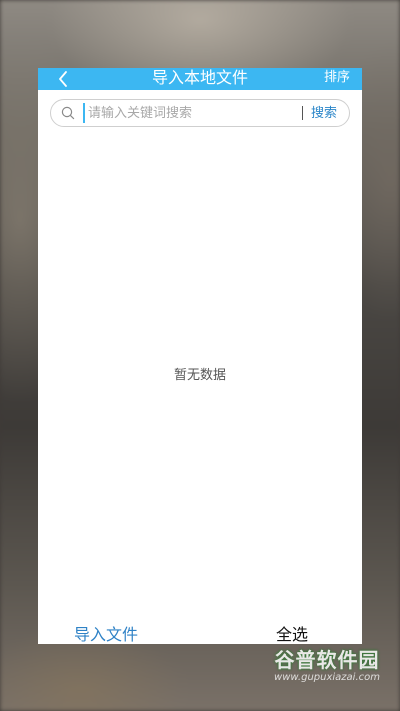 This screenshot has height=711, width=400. Describe the element at coordinates (106, 632) in the screenshot. I see `import-files-button: 导入文件` at that location.